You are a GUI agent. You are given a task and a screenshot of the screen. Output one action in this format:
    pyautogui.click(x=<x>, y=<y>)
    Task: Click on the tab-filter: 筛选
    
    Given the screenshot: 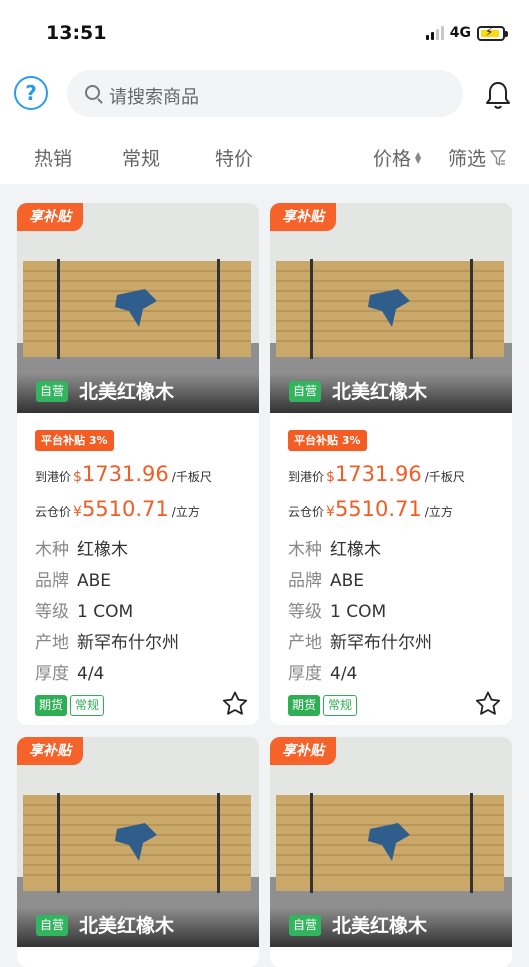 What is the action you would take?
    pyautogui.click(x=477, y=157)
    